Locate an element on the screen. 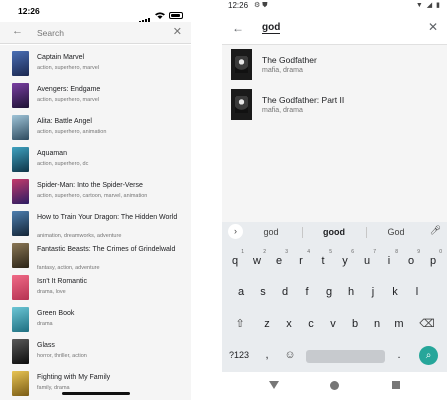  ios-status-bar: 12:26 is located at coordinates (95, 12).